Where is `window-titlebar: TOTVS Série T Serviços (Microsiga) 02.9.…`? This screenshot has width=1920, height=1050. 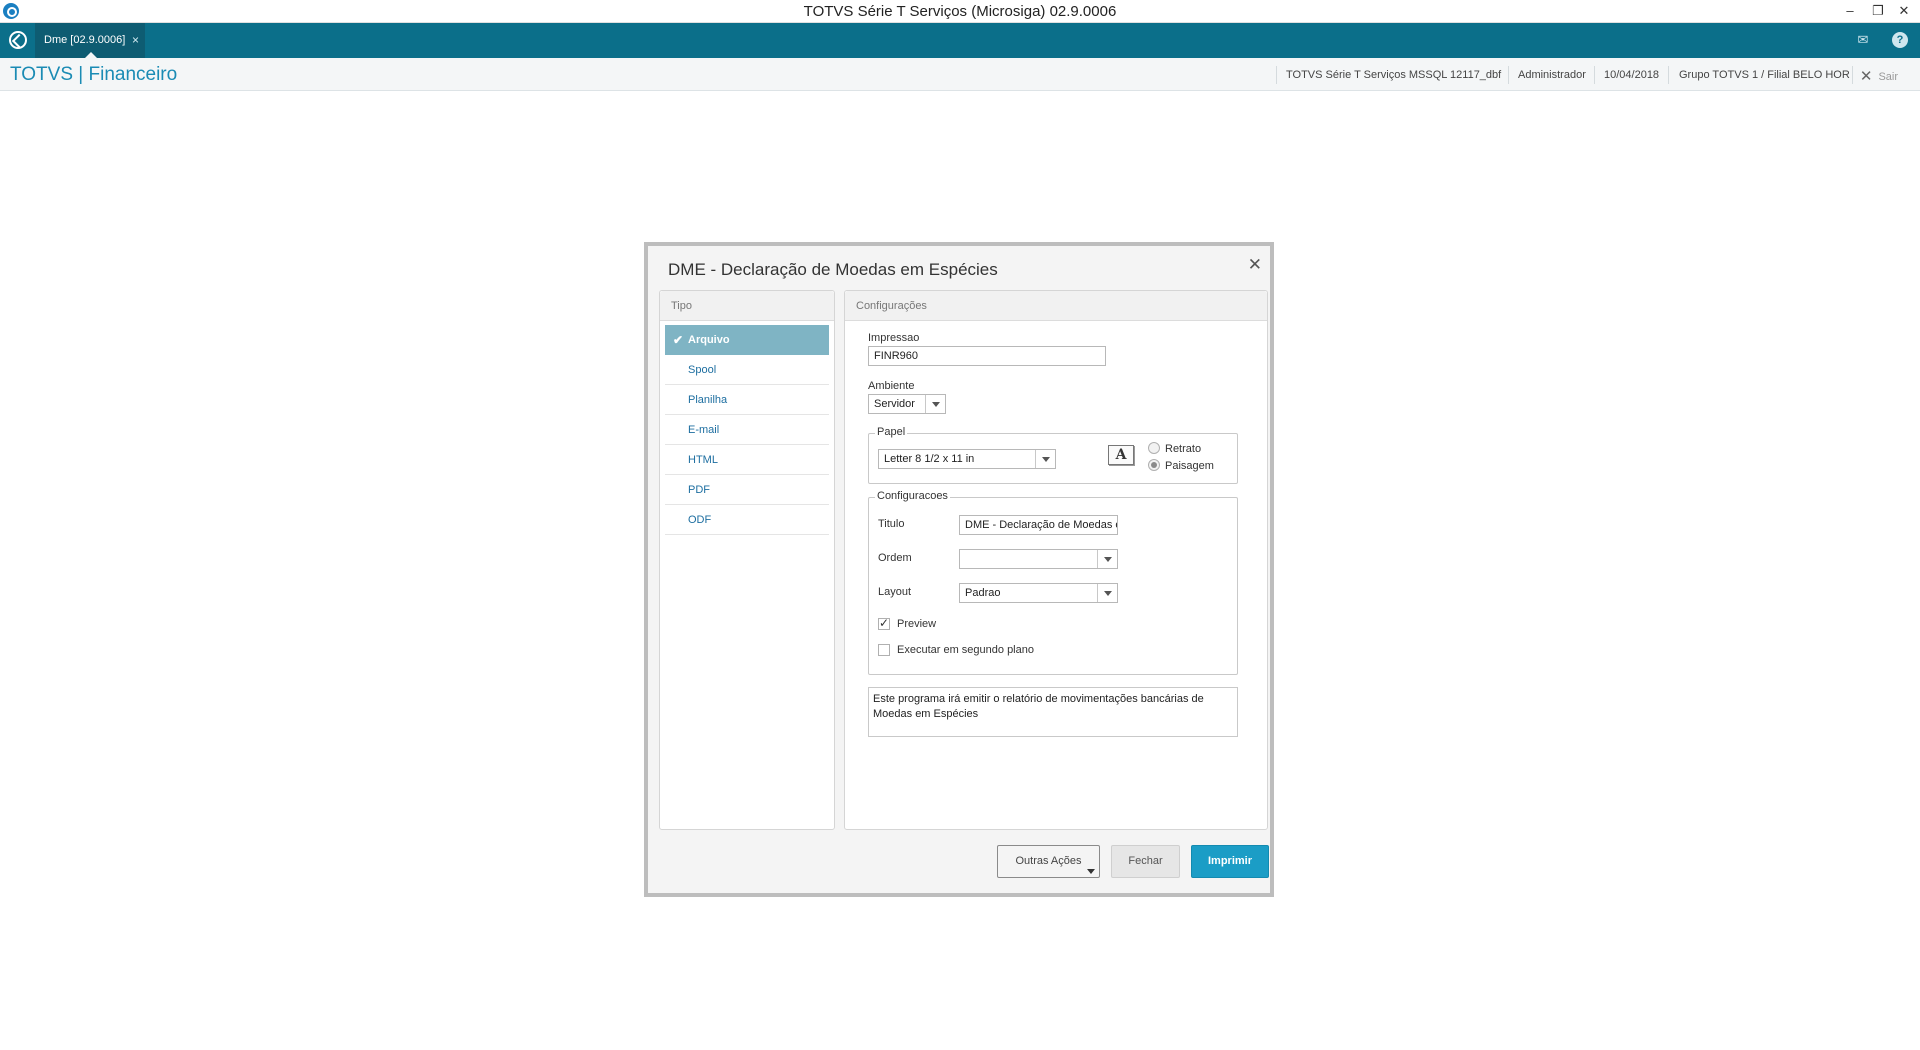
window-titlebar: TOTVS Série T Serviços (Microsiga) 02.9.… is located at coordinates (960, 11).